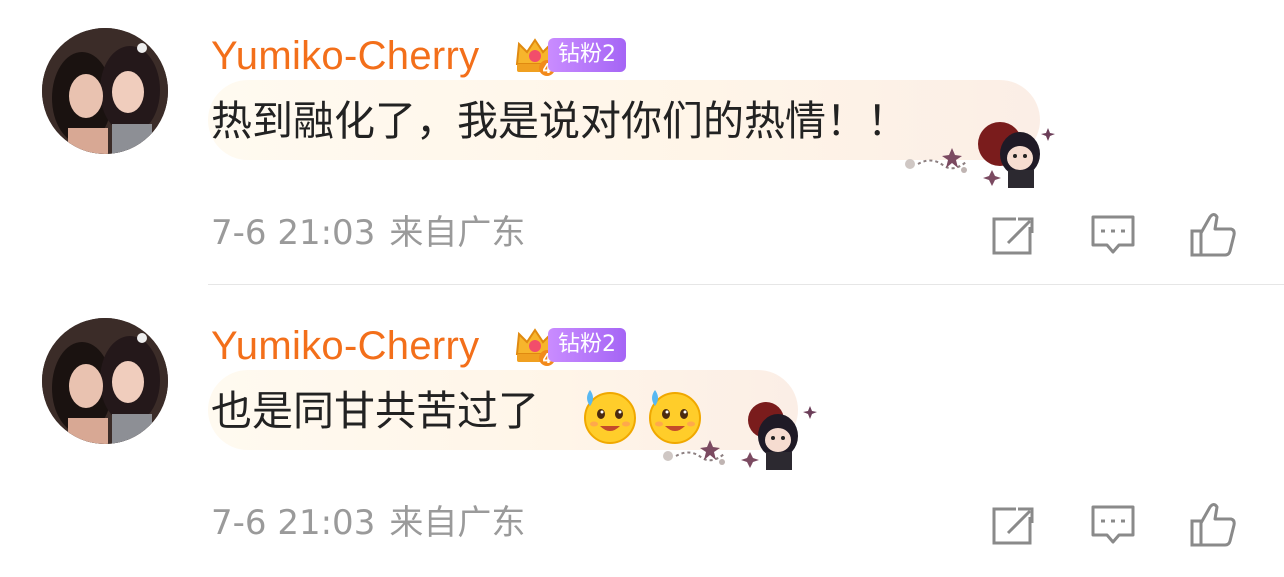 The height and width of the screenshot is (577, 1284). I want to click on divider, so click(746, 284).